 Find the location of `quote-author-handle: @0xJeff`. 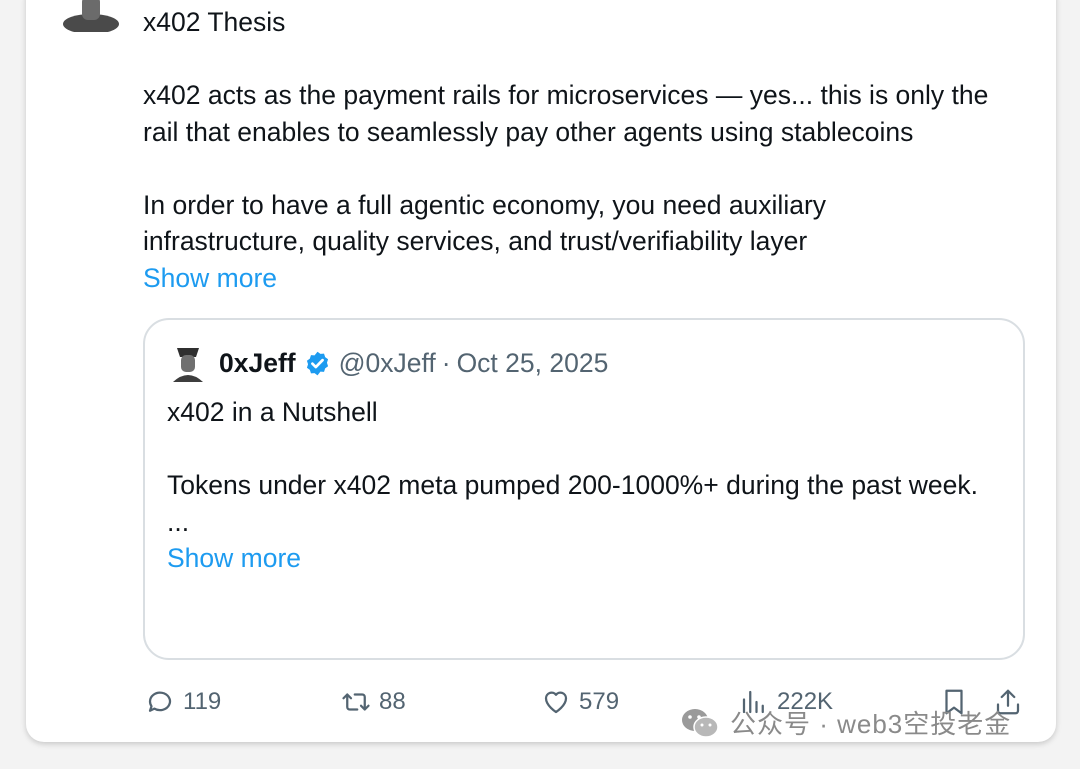

quote-author-handle: @0xJeff is located at coordinates (387, 363).